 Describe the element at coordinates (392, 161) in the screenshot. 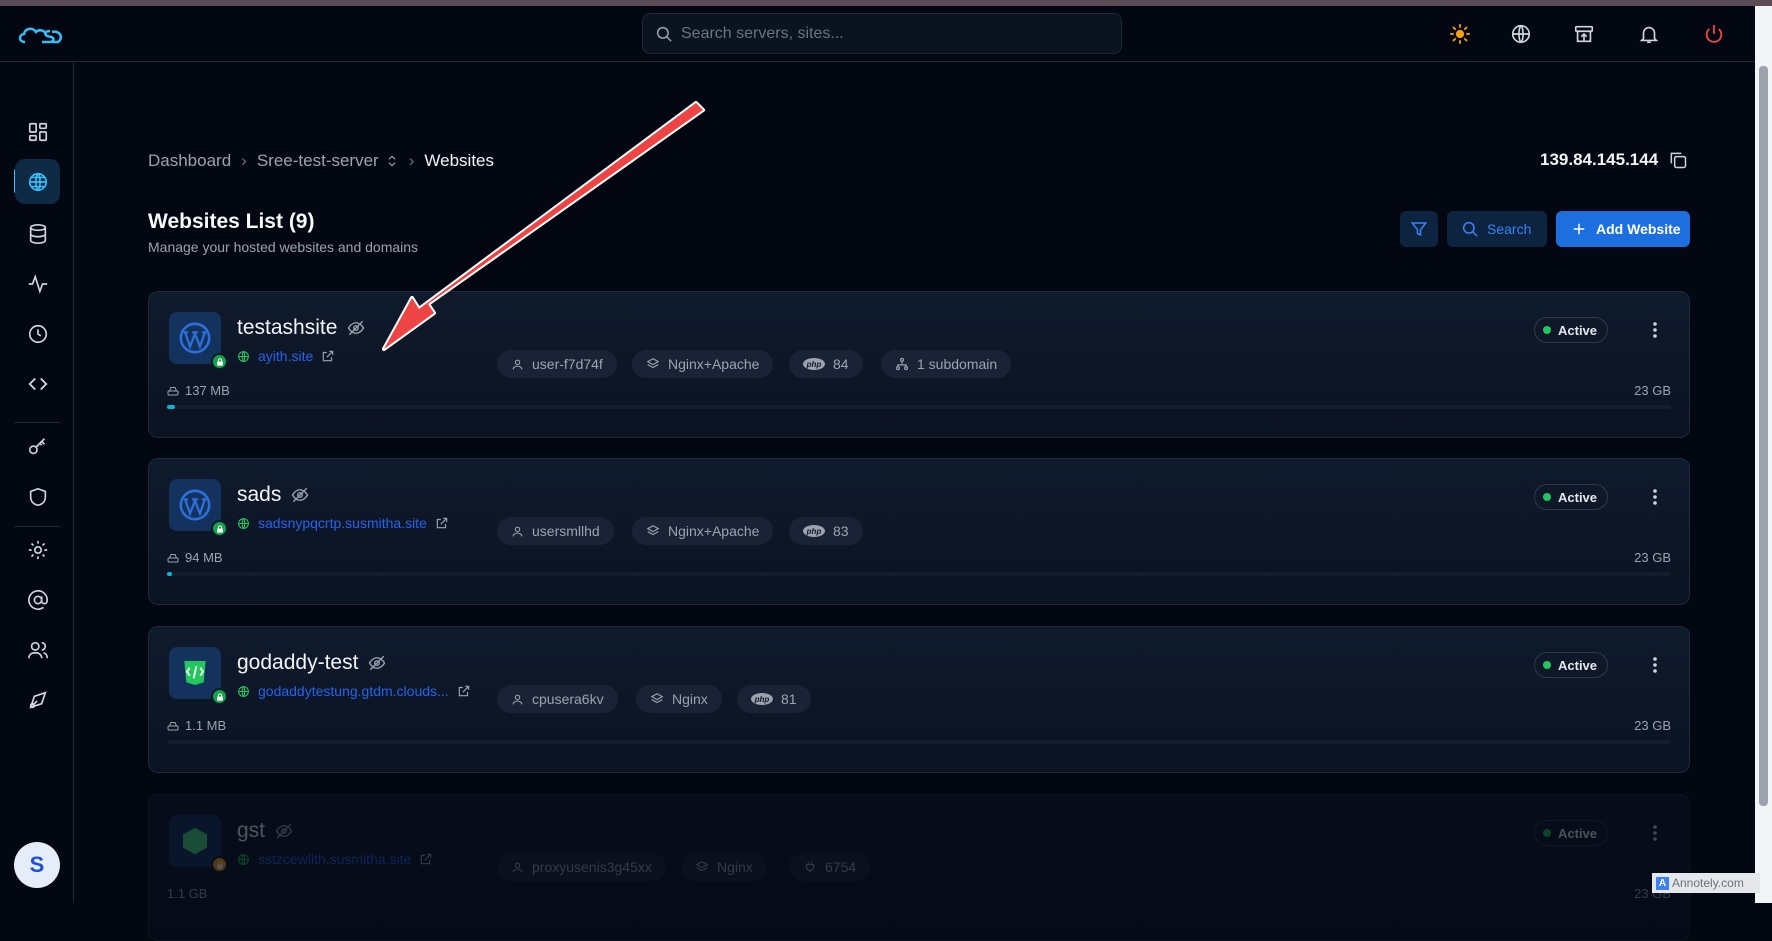

I see `chevron-up-down-icon` at that location.